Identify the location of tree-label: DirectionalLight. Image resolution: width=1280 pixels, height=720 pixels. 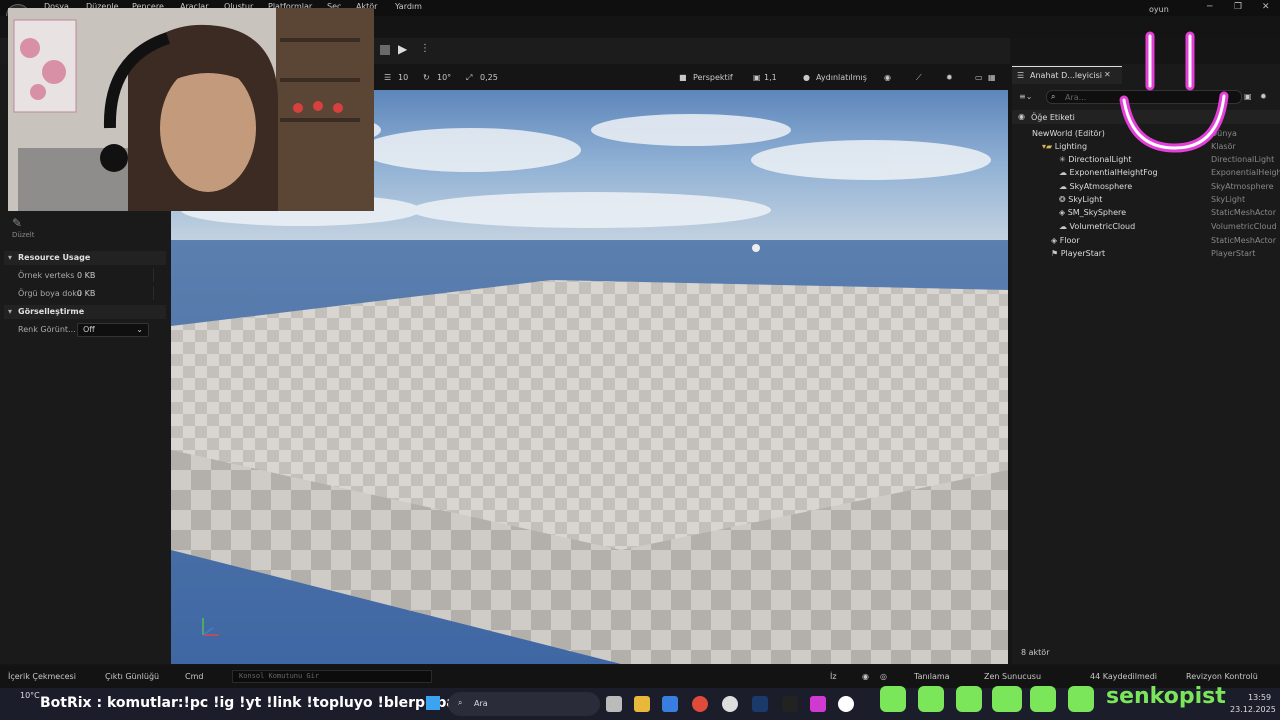
(1100, 159).